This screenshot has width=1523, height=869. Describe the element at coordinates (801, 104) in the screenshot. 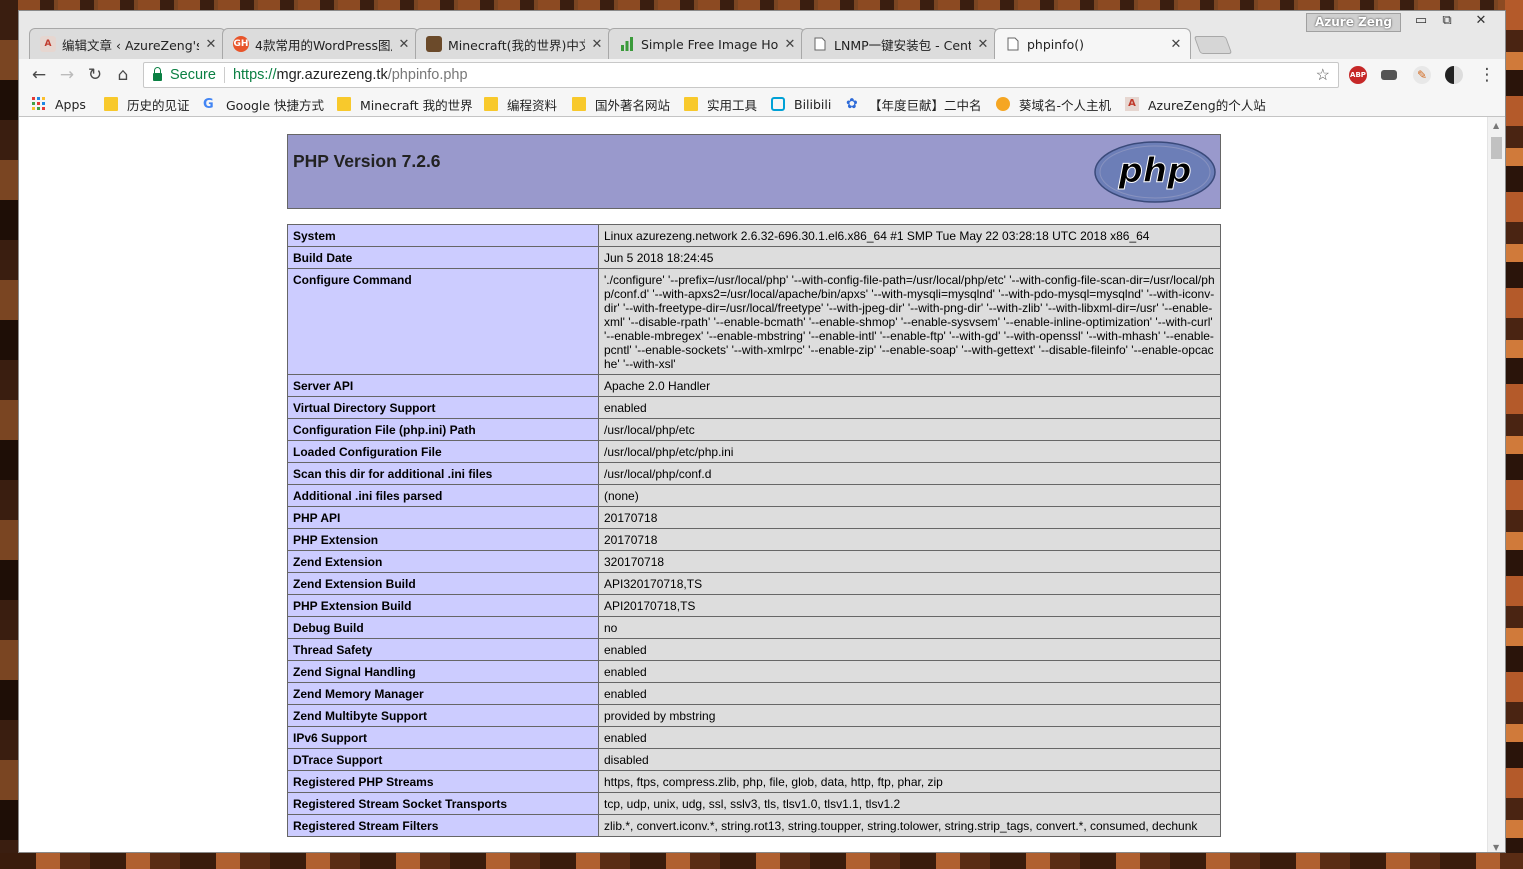

I see `bookmark-bilibili: Bilibili` at that location.